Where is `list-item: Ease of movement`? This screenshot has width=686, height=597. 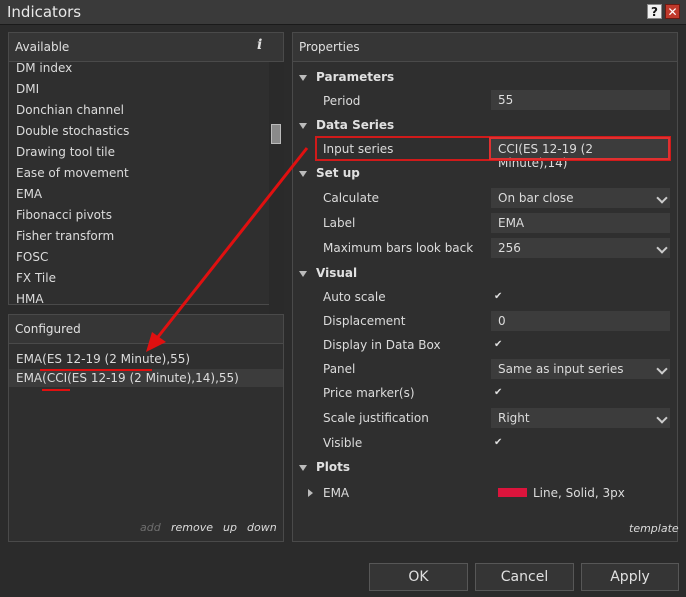
list-item: Ease of movement is located at coordinates (72, 173).